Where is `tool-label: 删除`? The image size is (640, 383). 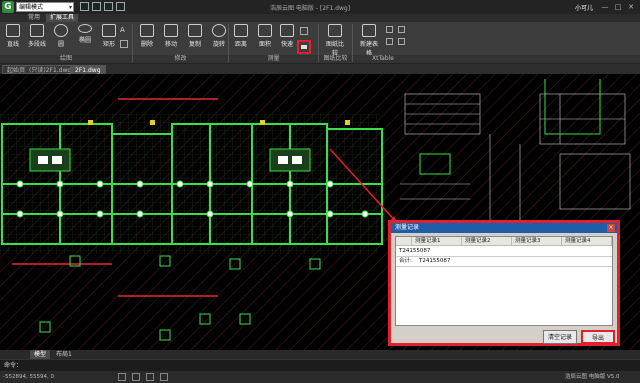
tool-label: 删除 is located at coordinates (146, 44).